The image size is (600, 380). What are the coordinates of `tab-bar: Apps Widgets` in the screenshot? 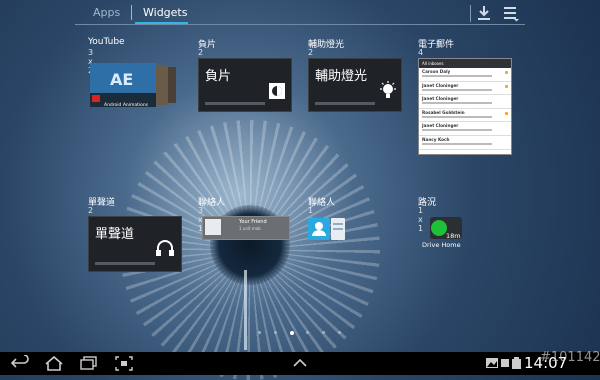 It's located at (300, 12).